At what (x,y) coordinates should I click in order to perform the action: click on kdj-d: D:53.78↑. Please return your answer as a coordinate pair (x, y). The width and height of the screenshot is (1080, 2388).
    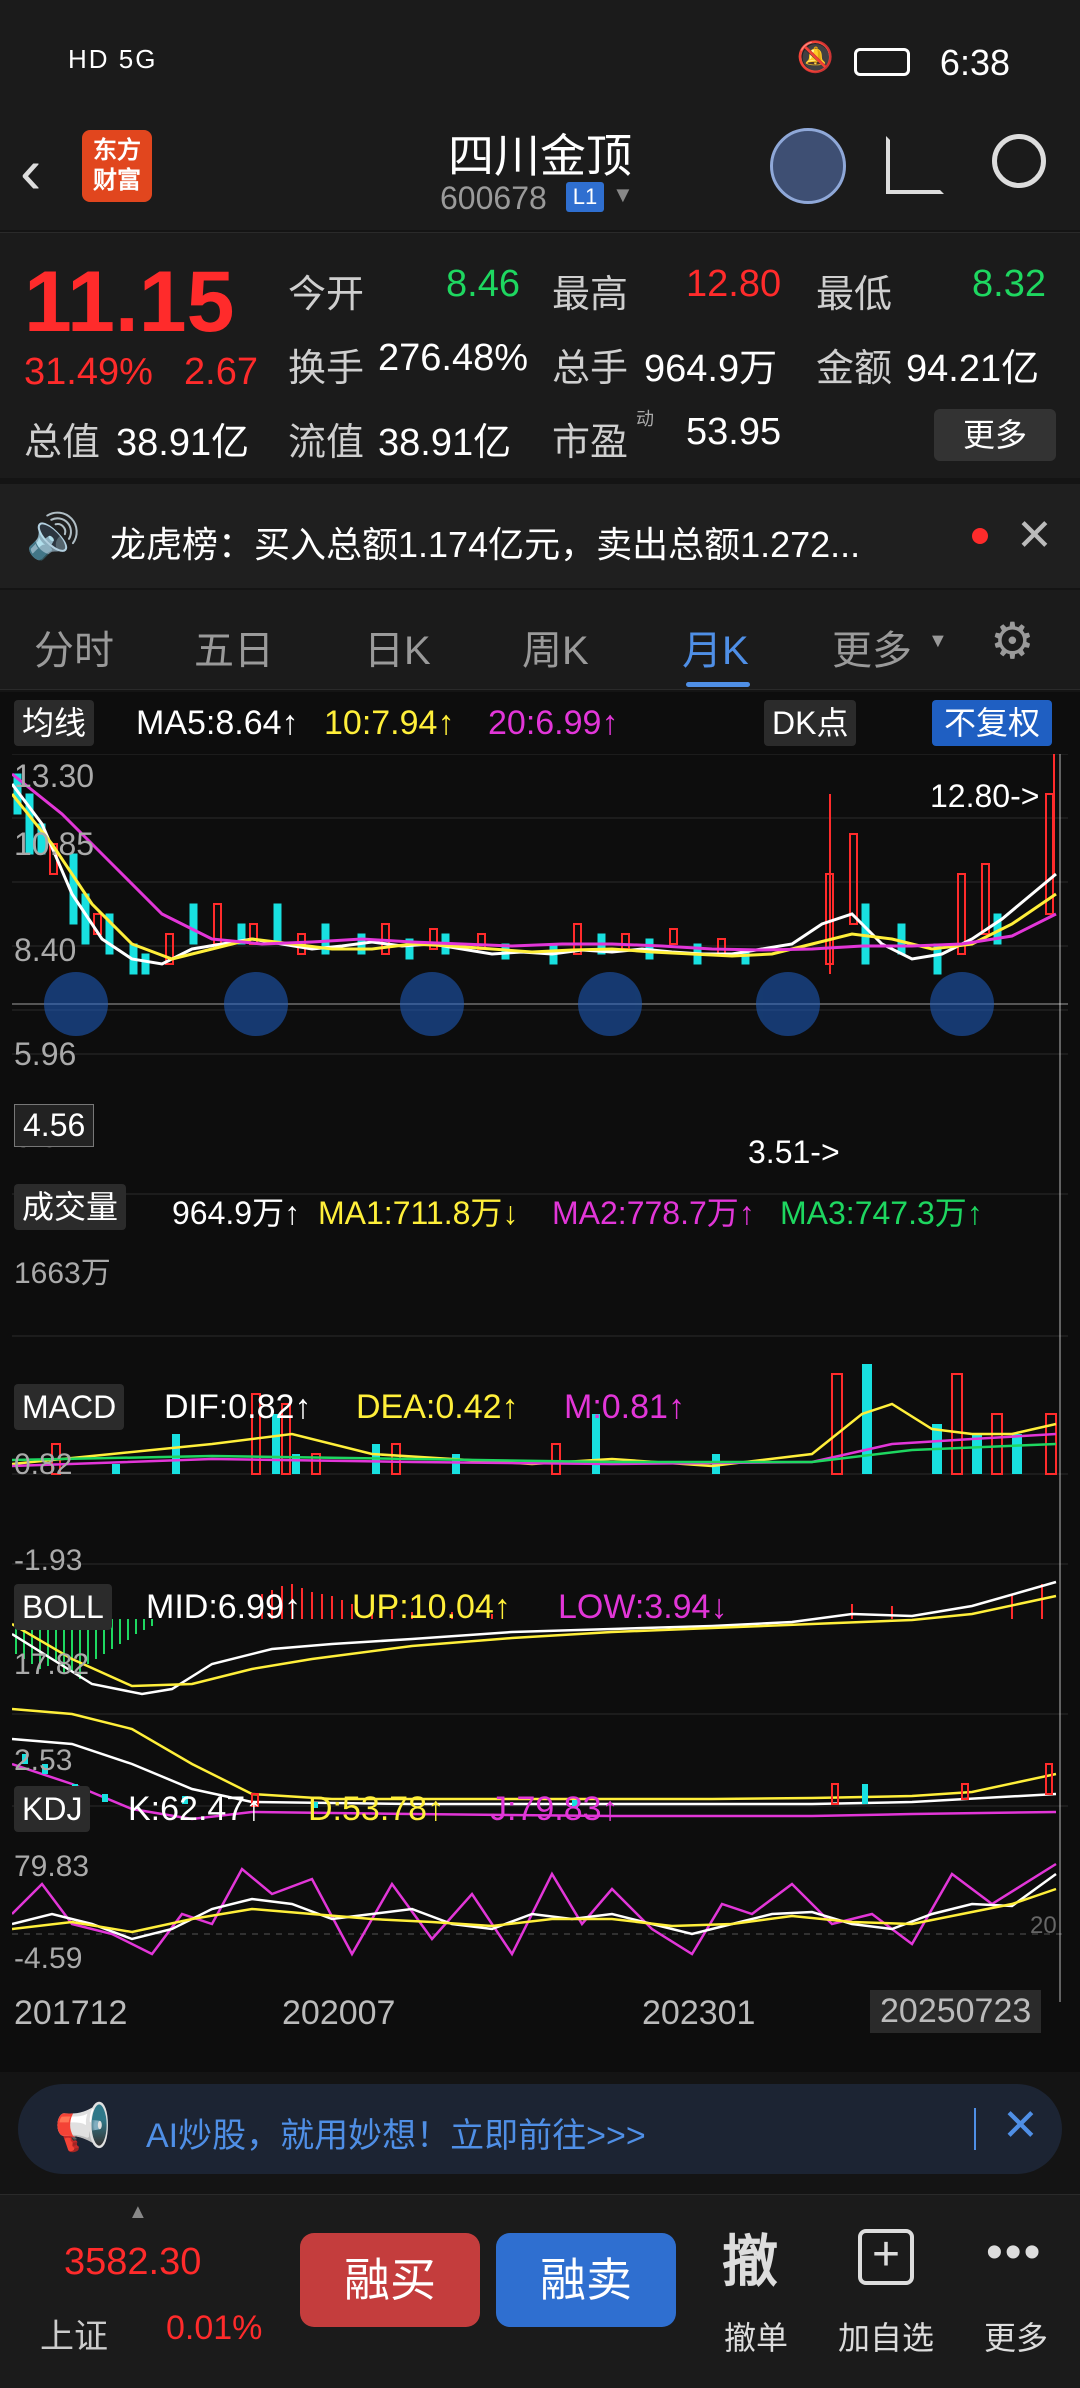
    Looking at the image, I should click on (376, 1809).